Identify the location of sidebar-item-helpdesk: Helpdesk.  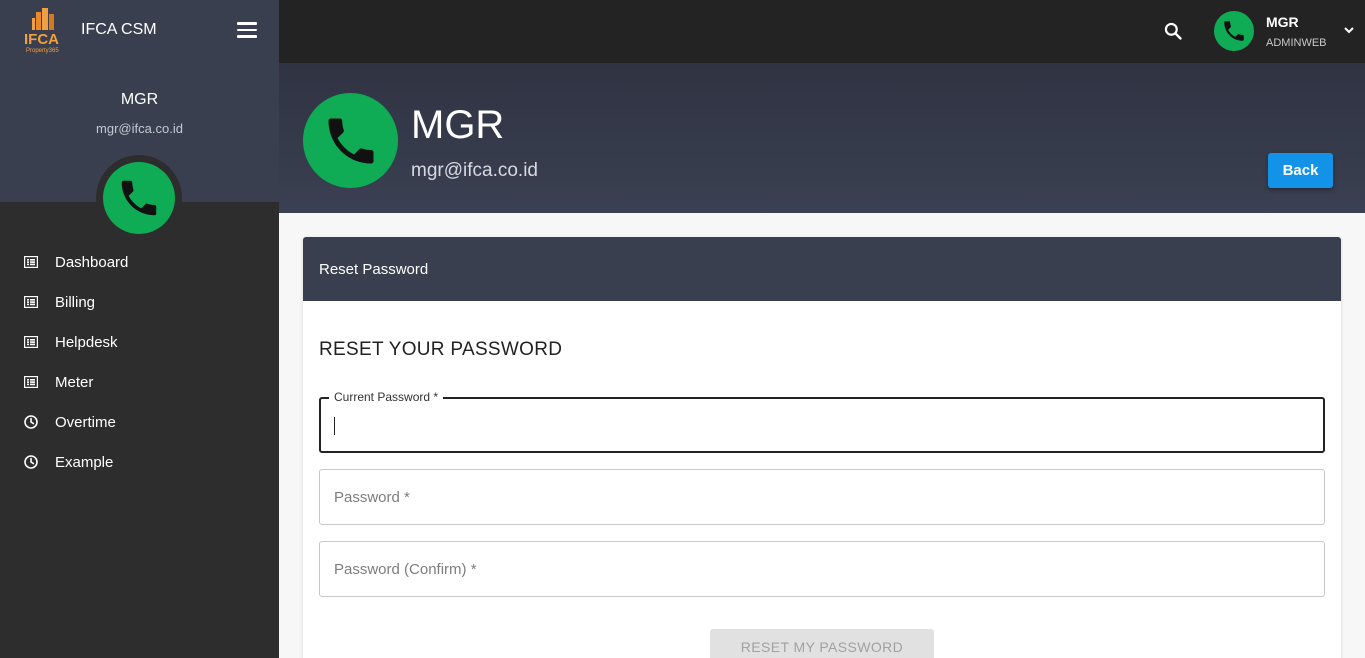
(139, 342).